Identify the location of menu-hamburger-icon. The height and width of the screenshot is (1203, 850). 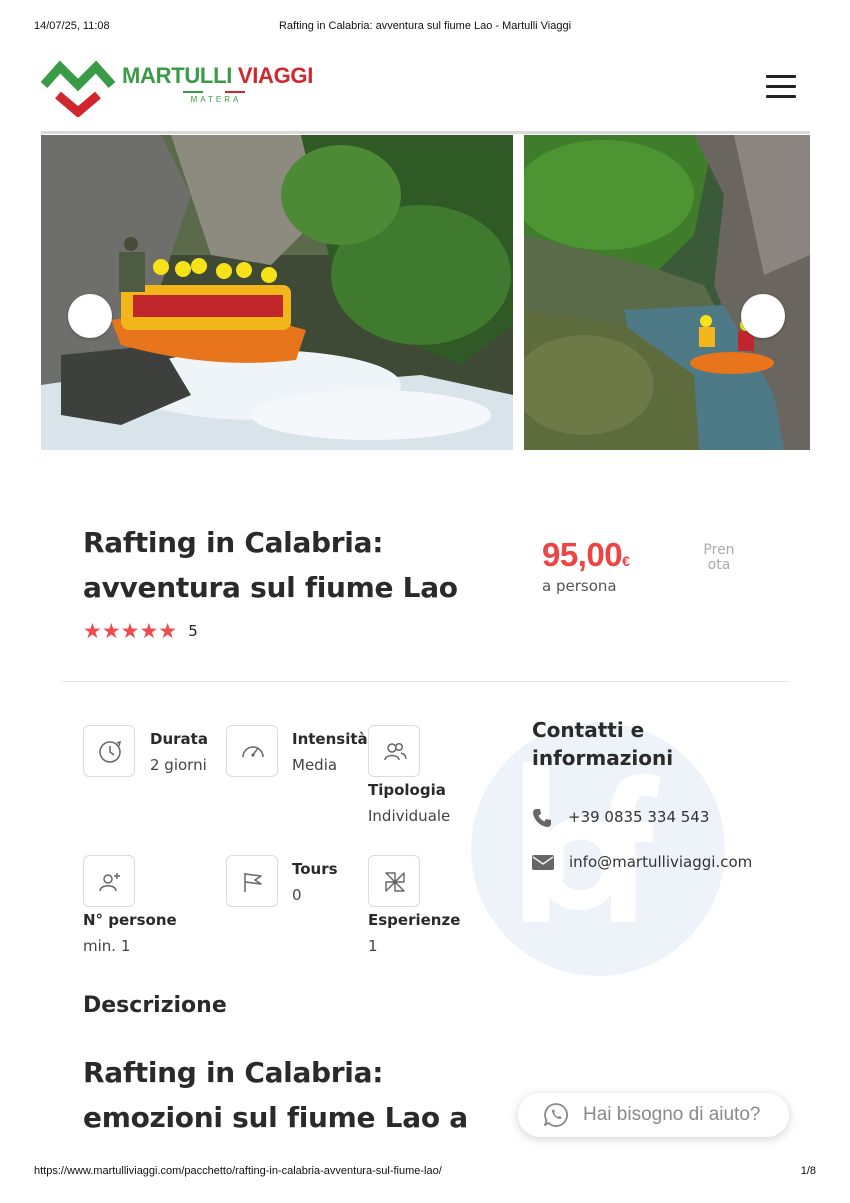
(781, 87).